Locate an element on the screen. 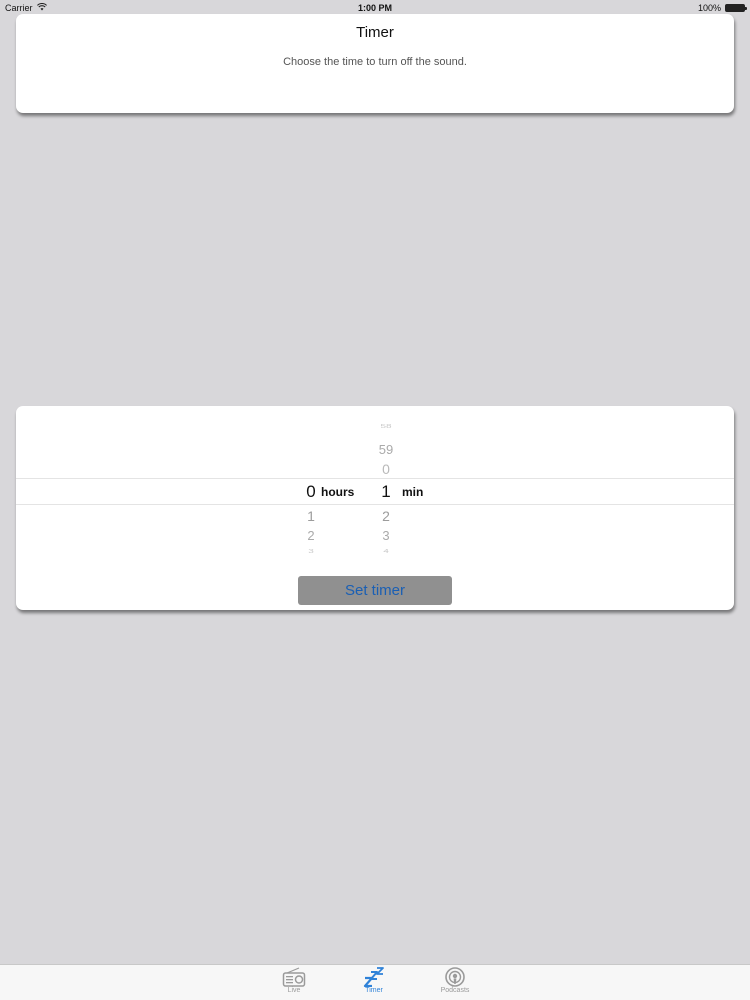 The image size is (750, 1000). hours-unit-label: hours is located at coordinates (338, 492).